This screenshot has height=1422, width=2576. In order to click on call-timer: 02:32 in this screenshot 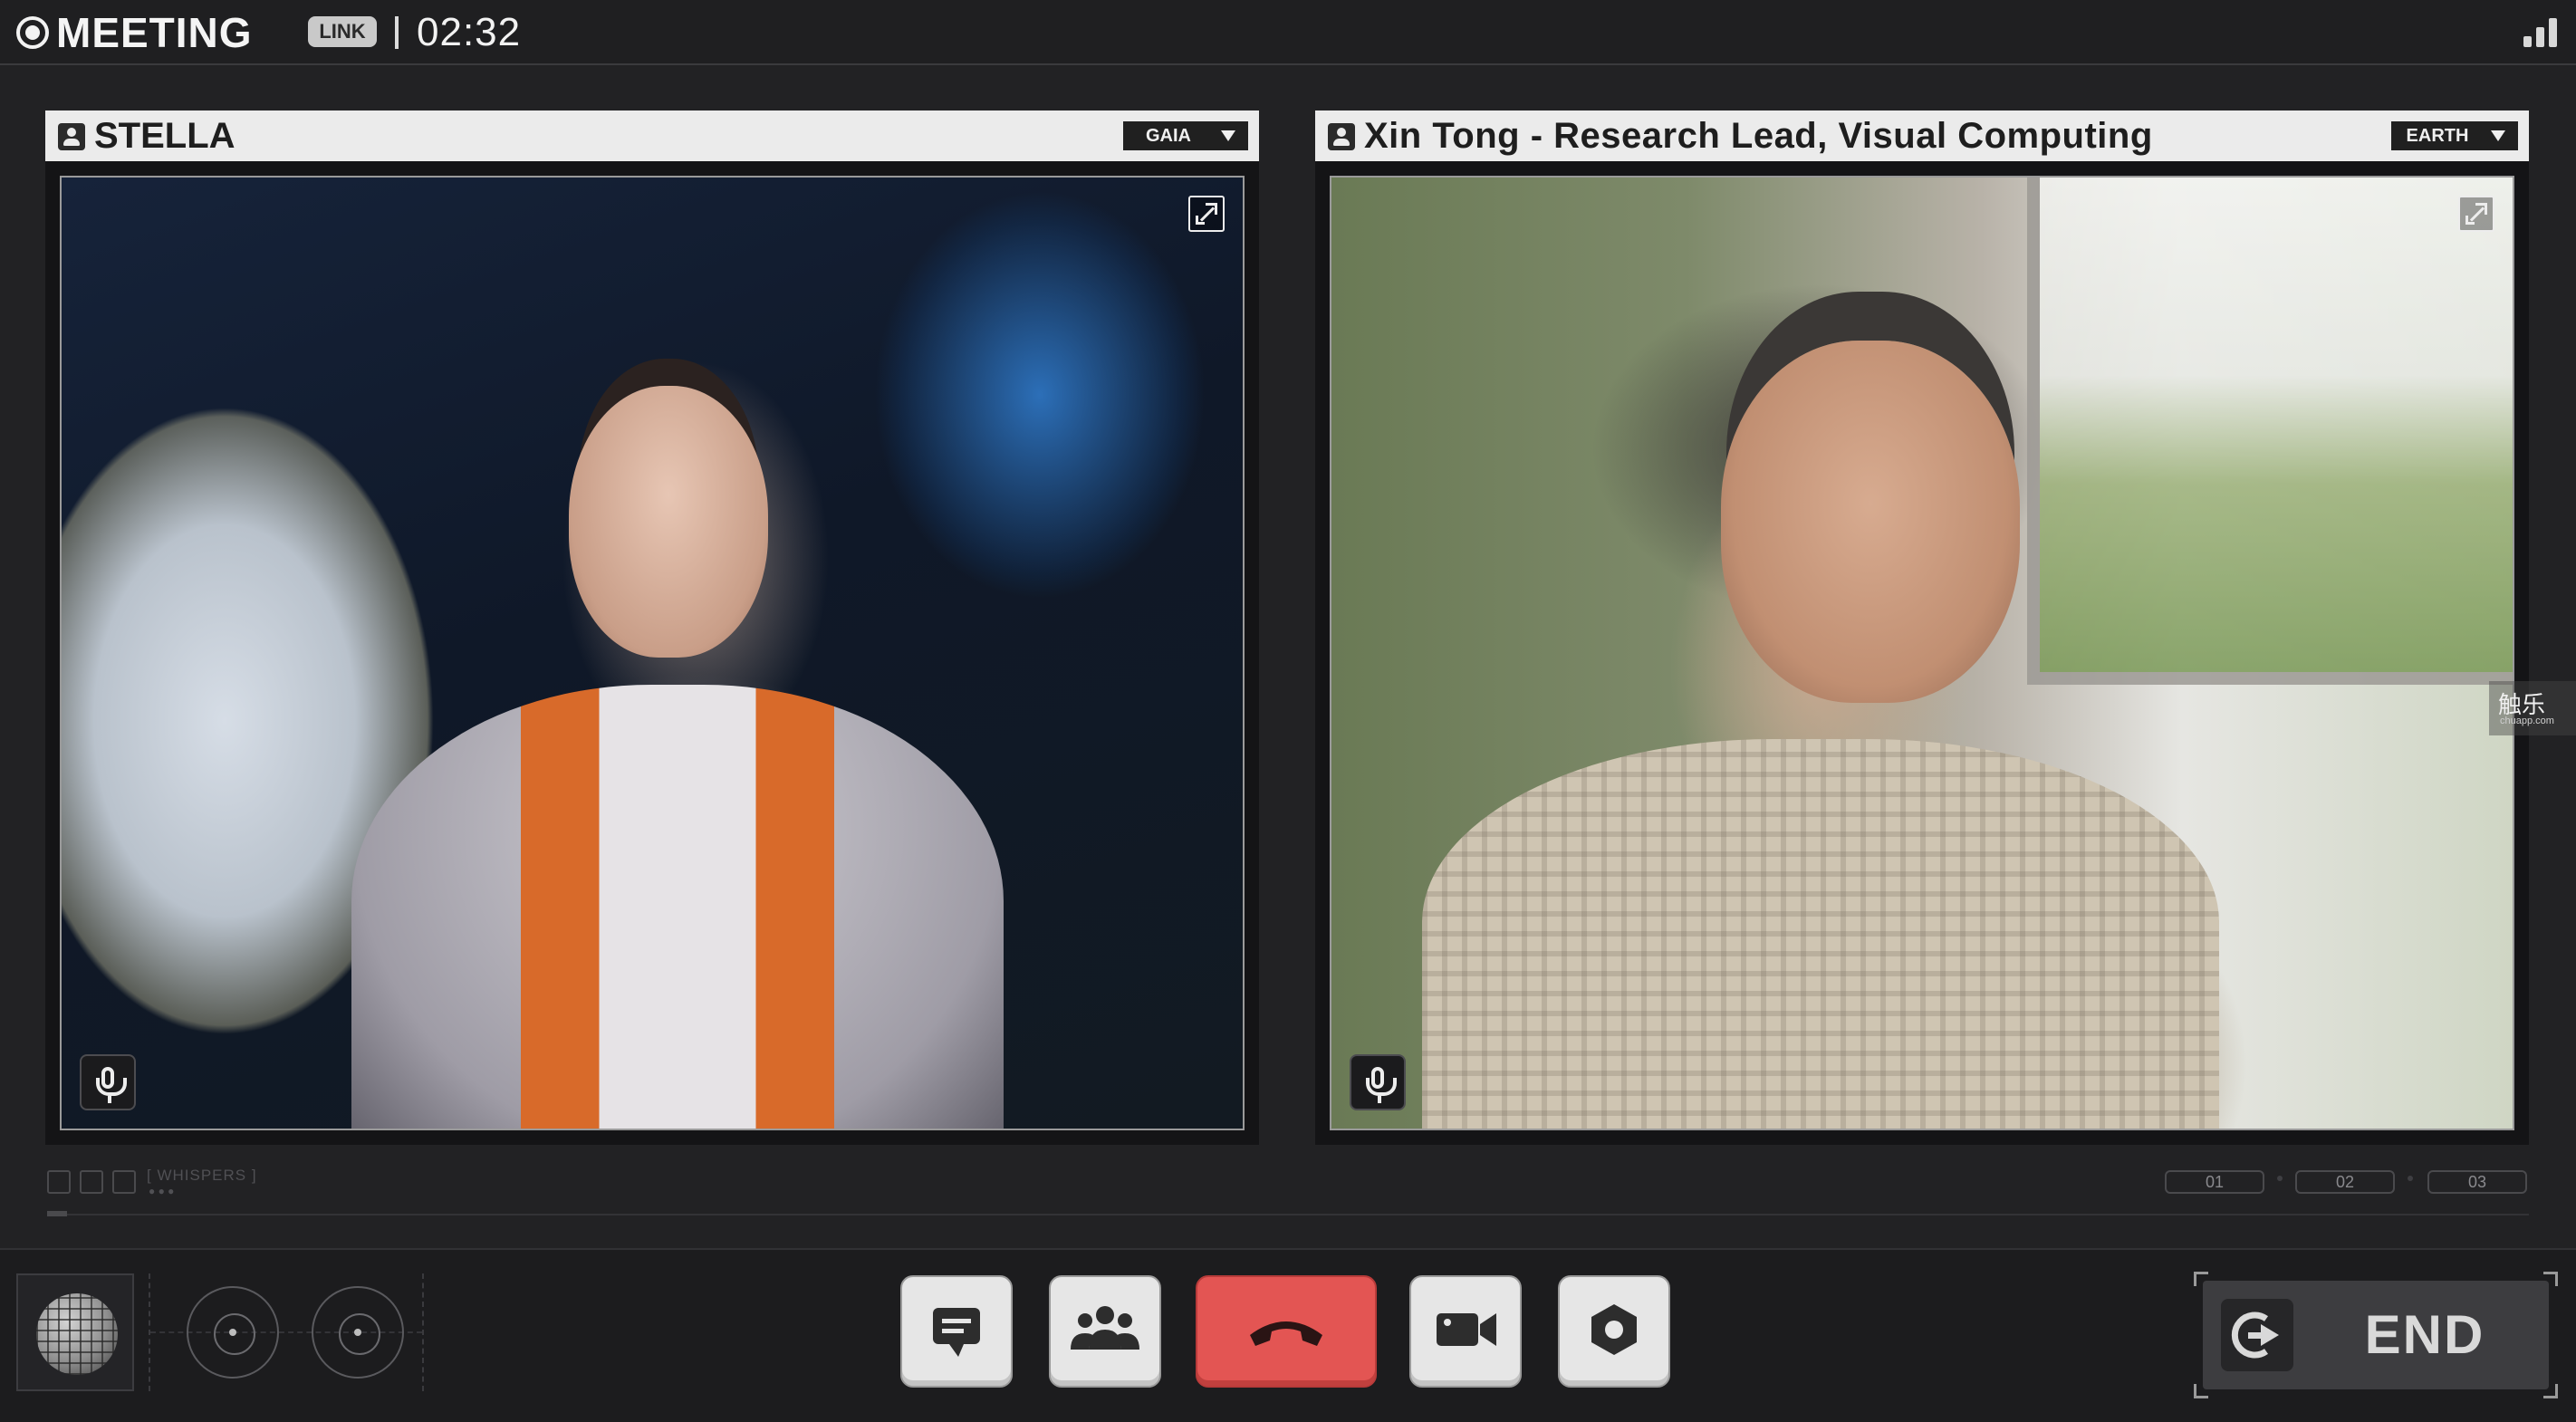, I will do `click(469, 32)`.